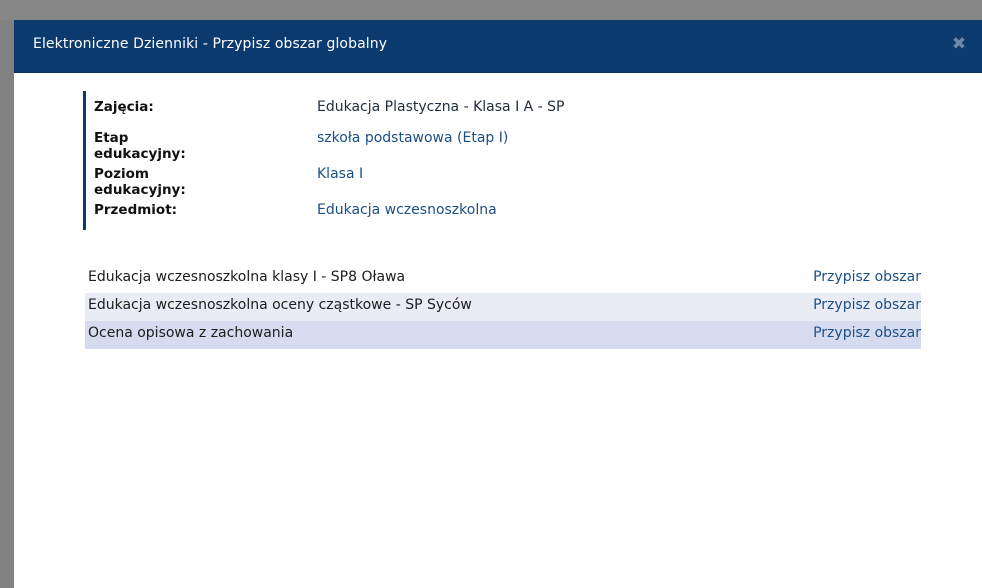 The height and width of the screenshot is (588, 982). I want to click on info-row-poziom: Poziom edukacyjny: Klasa I, so click(223, 178).